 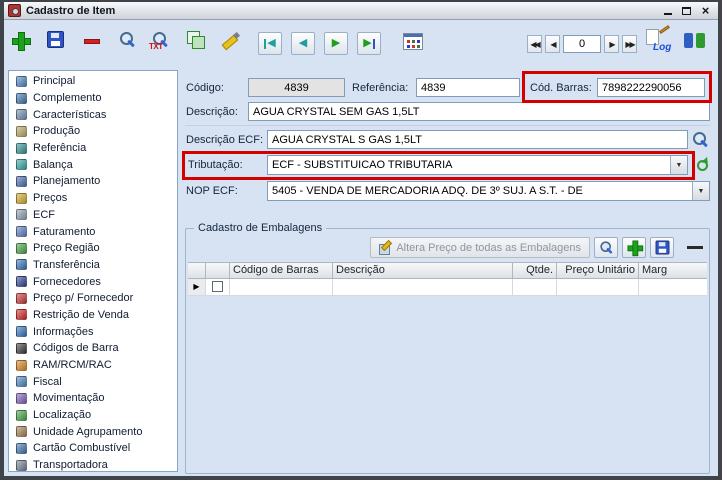 I want to click on collapse-minus-icon, so click(x=695, y=247).